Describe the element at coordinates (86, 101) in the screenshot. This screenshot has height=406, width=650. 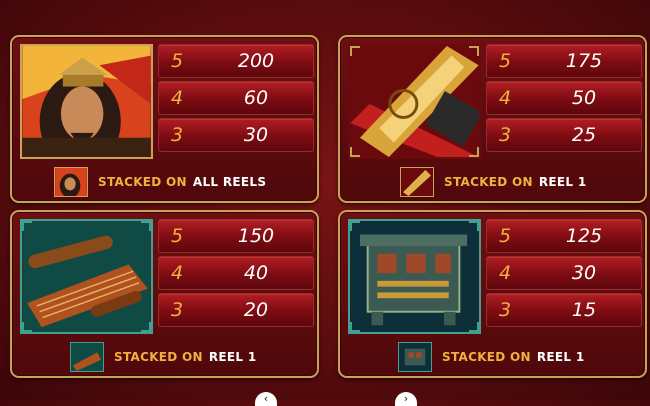
I see `emperor-portrait-icon` at that location.